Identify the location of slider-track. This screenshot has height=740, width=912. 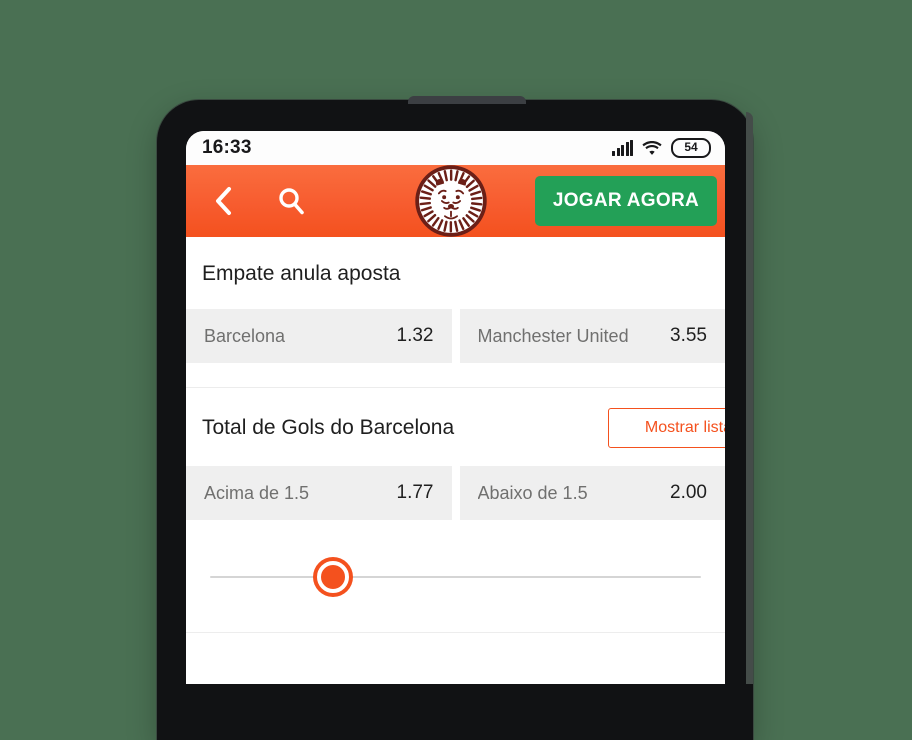
(455, 577).